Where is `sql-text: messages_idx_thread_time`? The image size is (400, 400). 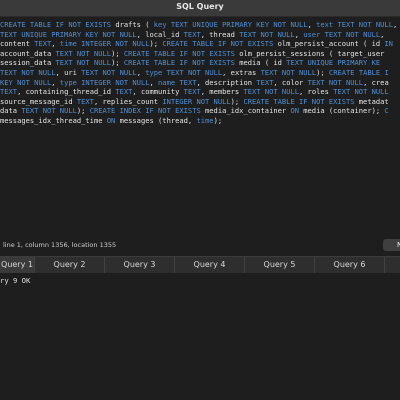 sql-text: messages_idx_thread_time is located at coordinates (53, 120).